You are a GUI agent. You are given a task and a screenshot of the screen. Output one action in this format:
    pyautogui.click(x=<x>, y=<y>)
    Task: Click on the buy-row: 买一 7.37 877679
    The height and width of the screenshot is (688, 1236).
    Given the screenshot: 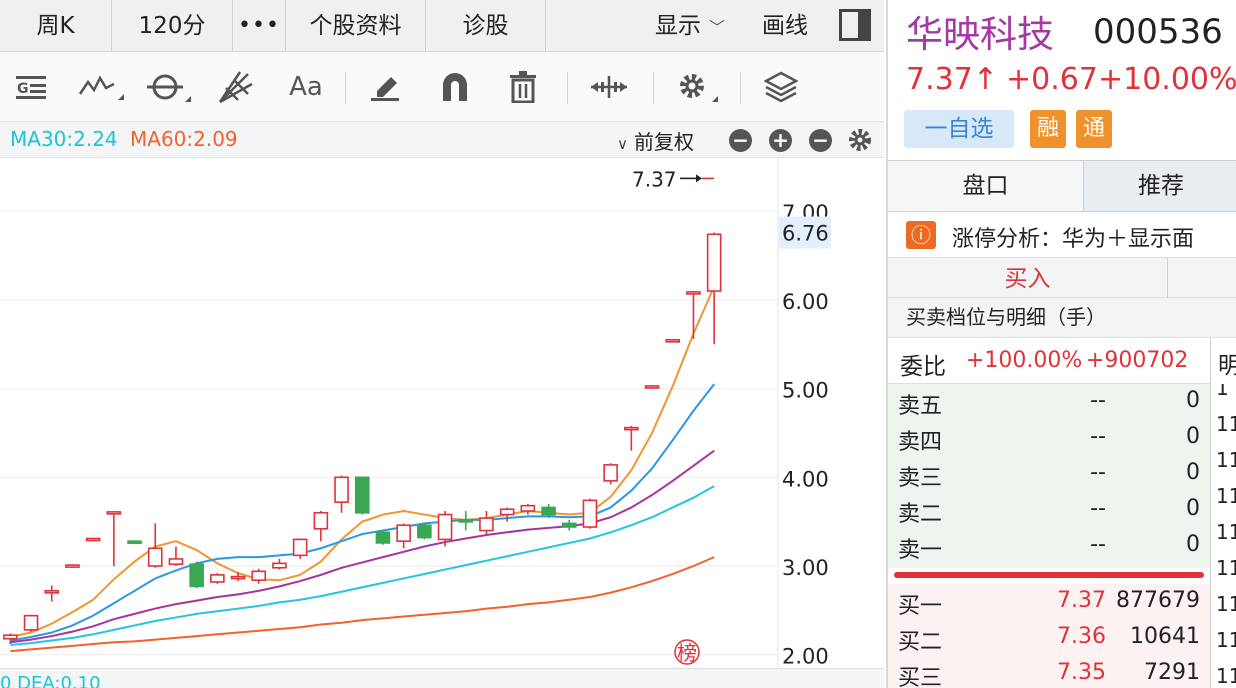 What is the action you would take?
    pyautogui.click(x=1049, y=602)
    